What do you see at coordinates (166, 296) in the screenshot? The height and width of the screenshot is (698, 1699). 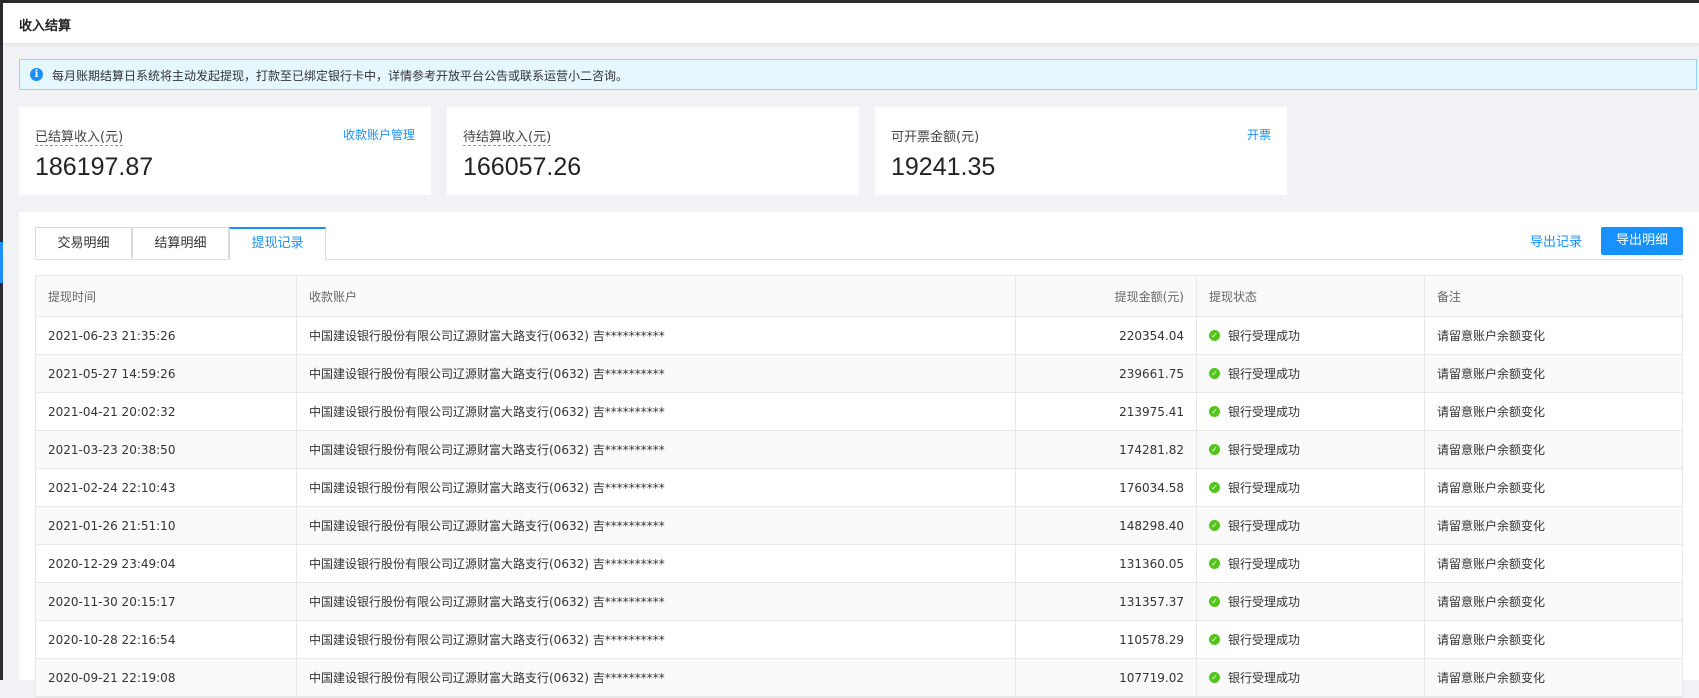 I see `column-header-time: 提现时间` at bounding box center [166, 296].